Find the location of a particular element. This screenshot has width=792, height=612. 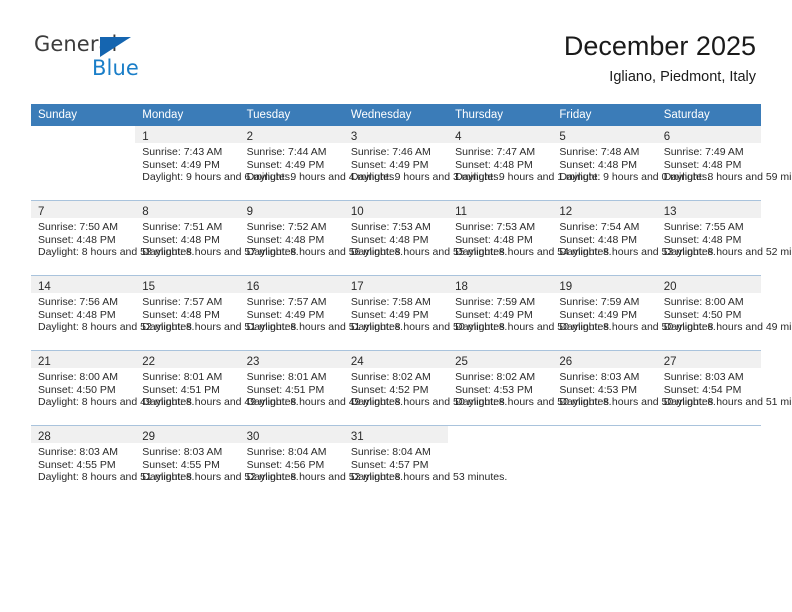

day-number-band: 30 is located at coordinates (291, 434).